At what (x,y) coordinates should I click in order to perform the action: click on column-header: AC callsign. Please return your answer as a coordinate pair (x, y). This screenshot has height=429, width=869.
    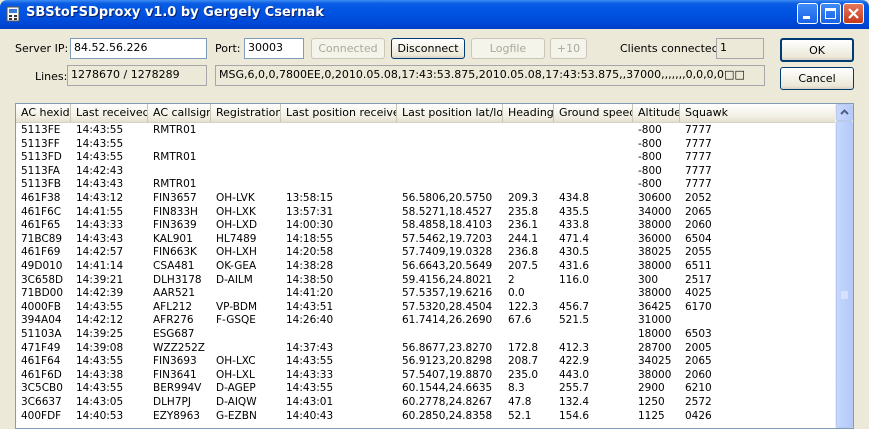
    Looking at the image, I should click on (179, 113).